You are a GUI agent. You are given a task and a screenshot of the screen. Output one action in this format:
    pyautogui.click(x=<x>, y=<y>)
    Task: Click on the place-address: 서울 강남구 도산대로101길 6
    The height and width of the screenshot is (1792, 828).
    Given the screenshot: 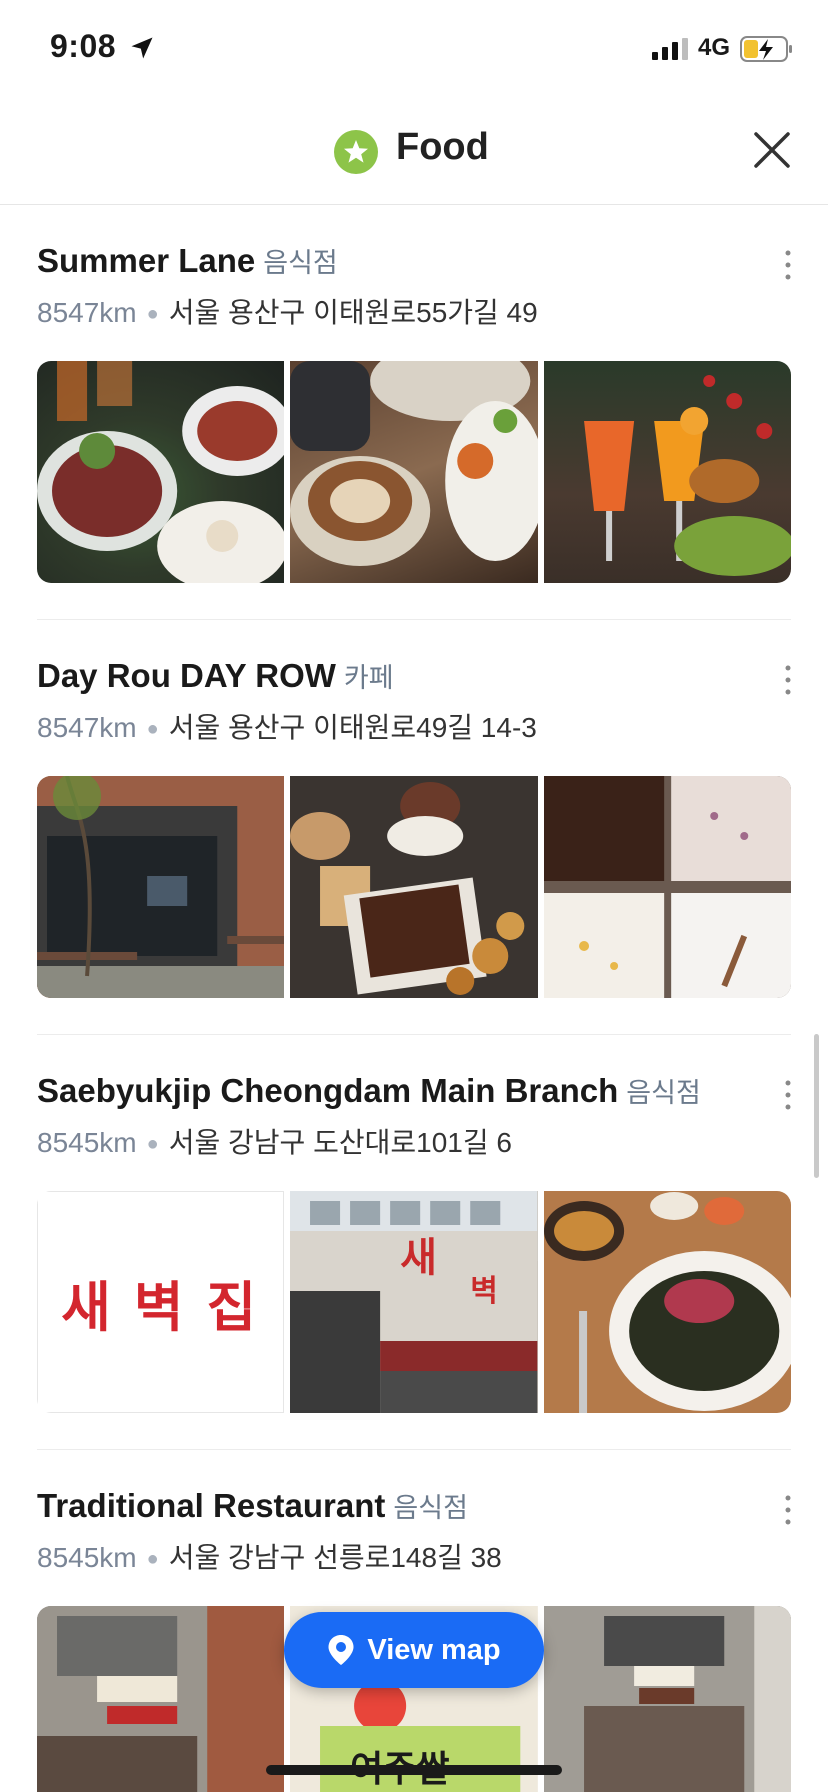 What is the action you would take?
    pyautogui.click(x=340, y=1142)
    